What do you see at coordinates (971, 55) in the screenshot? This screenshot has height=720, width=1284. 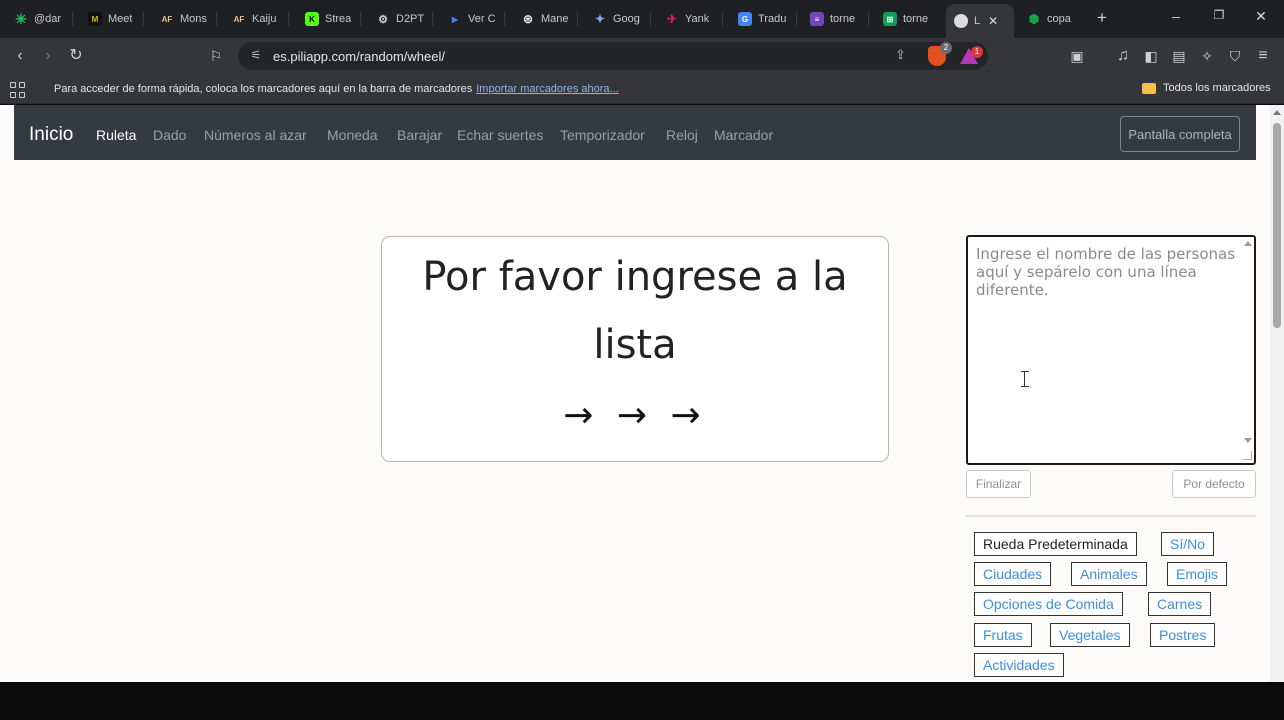 I see `brave-rewards-icon: 1` at bounding box center [971, 55].